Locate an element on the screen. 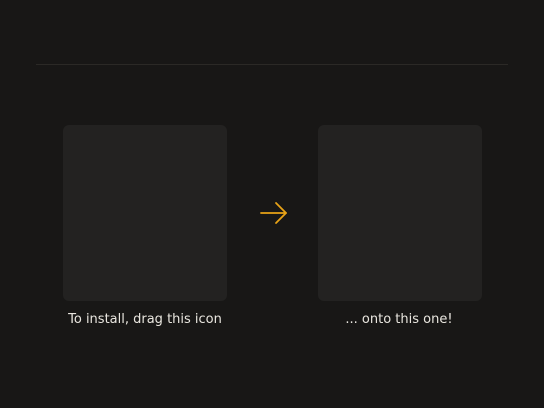 The image size is (544, 408). arrow-right-icon is located at coordinates (274, 213).